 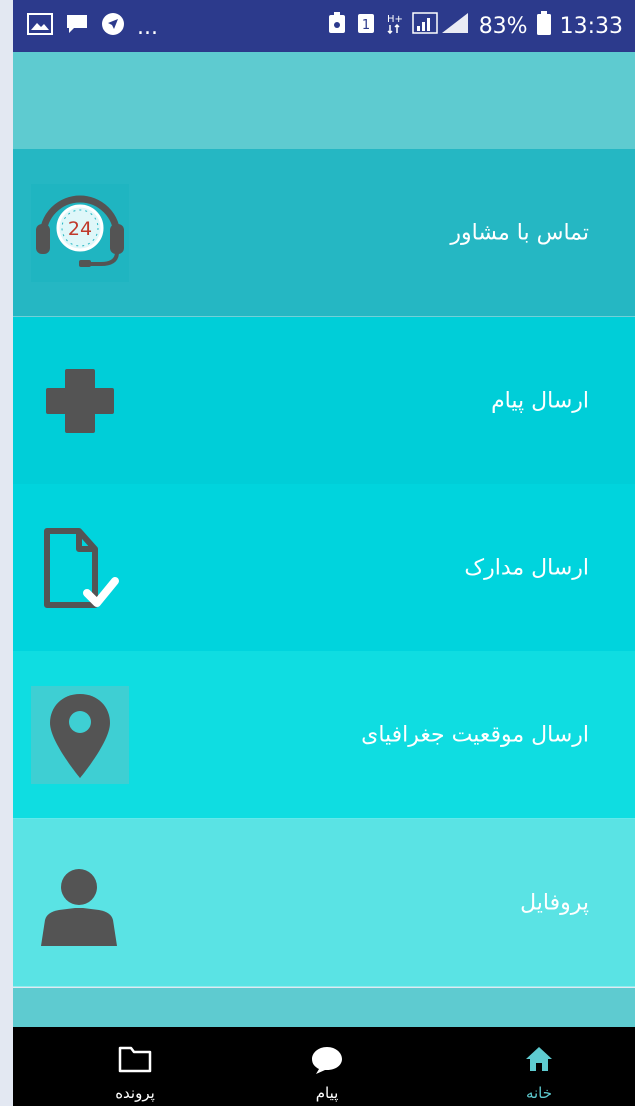 I want to click on location-pin-icon, so click(x=80, y=734).